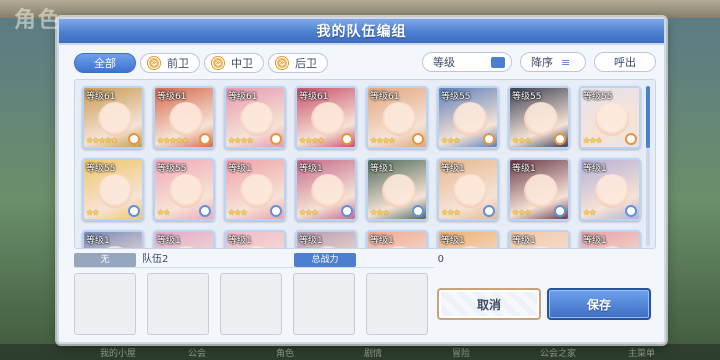  Describe the element at coordinates (566, 62) in the screenshot. I see `sort-lines-icon: ≡` at that location.